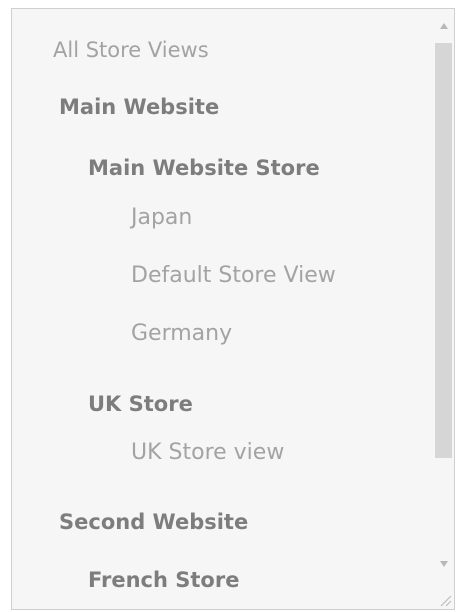 This screenshot has height=612, width=457. Describe the element at coordinates (139, 107) in the screenshot. I see `option-main-website: Main Website` at that location.